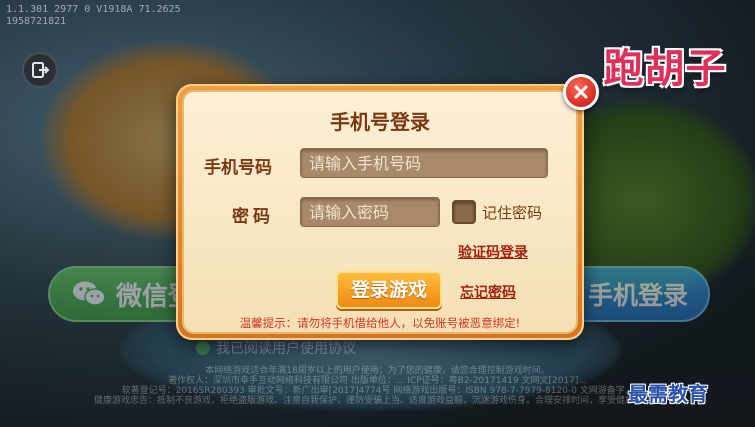  I want to click on game-logo: 跑胡子, so click(665, 65).